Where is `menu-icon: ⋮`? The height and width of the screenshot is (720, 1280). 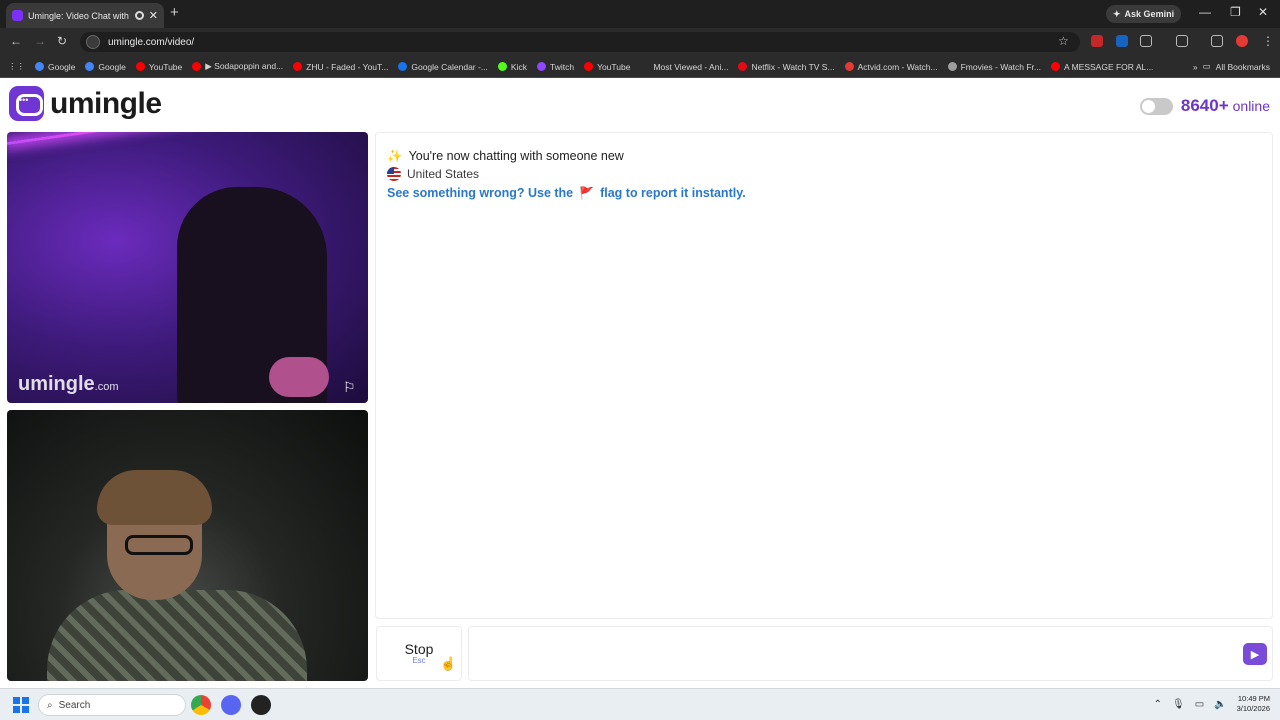
menu-icon: ⋮ is located at coordinates (1268, 41).